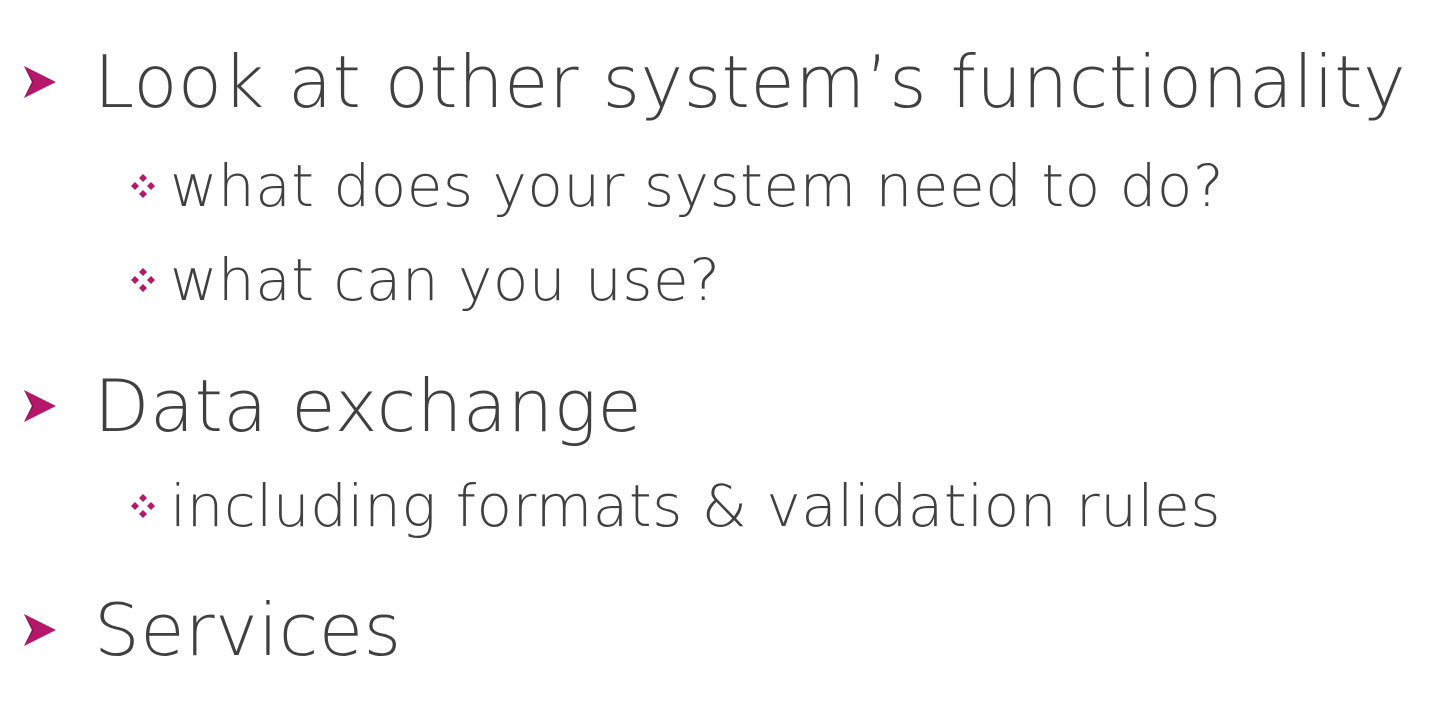  I want to click on sub-bullet-item: including formats & validation rules, so click(675, 506).